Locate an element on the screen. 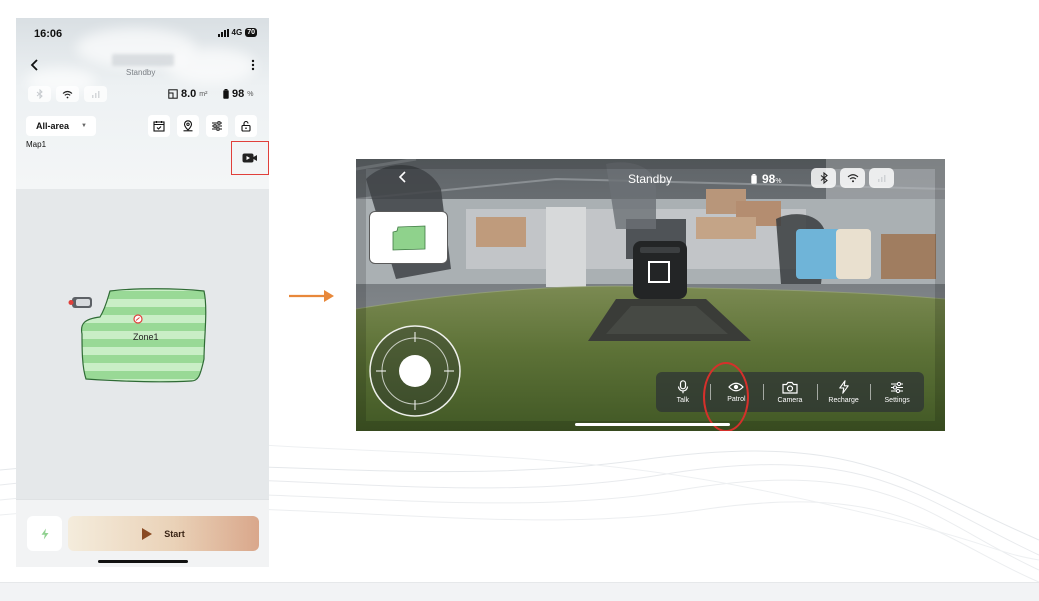  more-button is located at coordinates (253, 66).